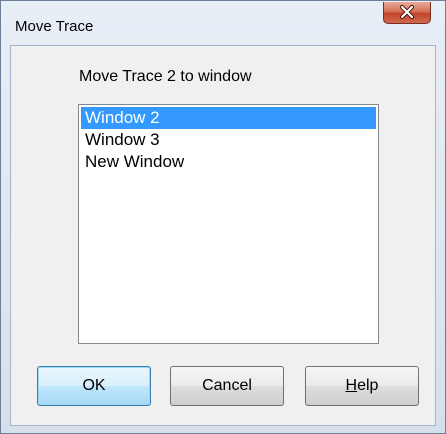  What do you see at coordinates (227, 386) in the screenshot?
I see `cancel-button: Cancel` at bounding box center [227, 386].